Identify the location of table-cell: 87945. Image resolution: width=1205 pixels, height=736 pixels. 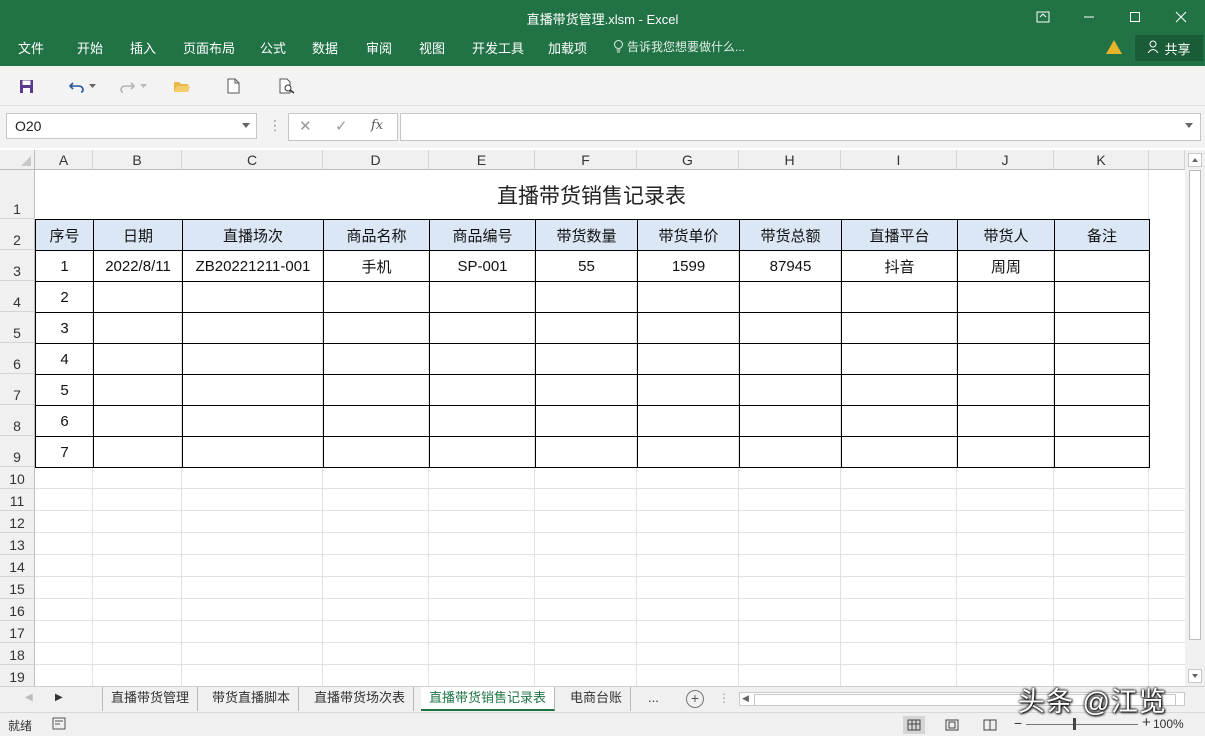
(790, 266).